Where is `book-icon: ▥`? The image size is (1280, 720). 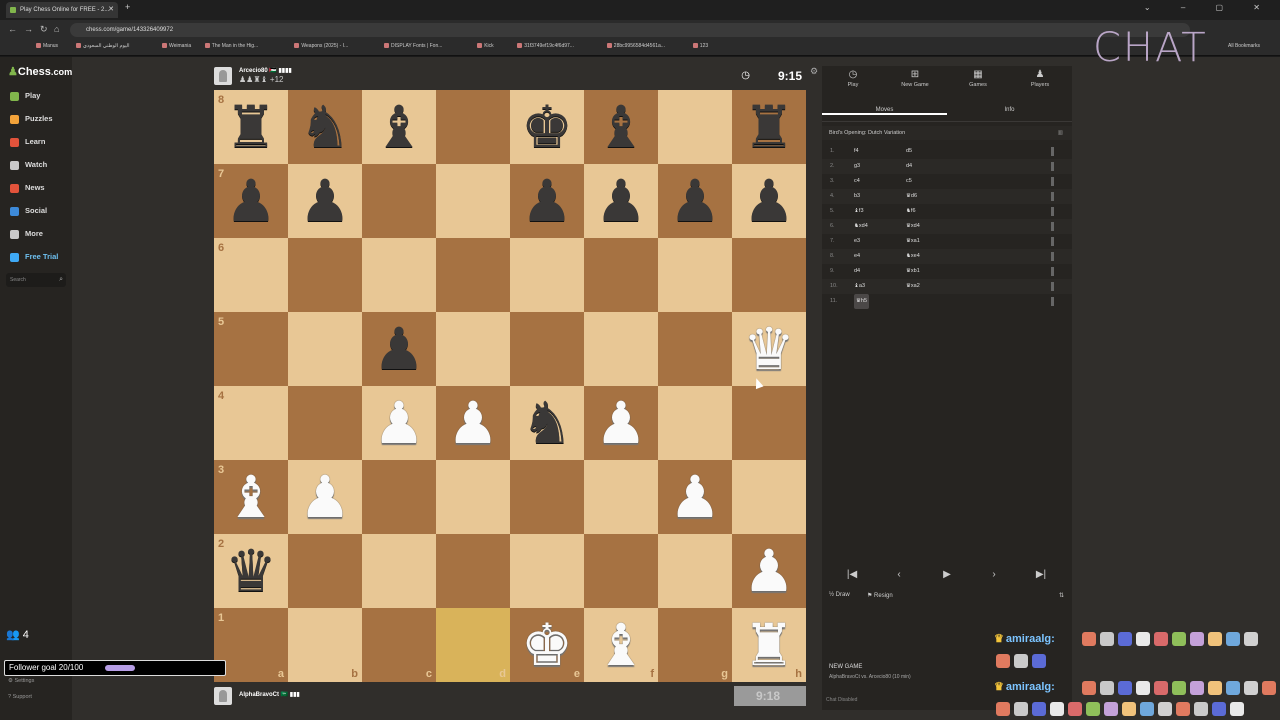 book-icon: ▥ is located at coordinates (1060, 133).